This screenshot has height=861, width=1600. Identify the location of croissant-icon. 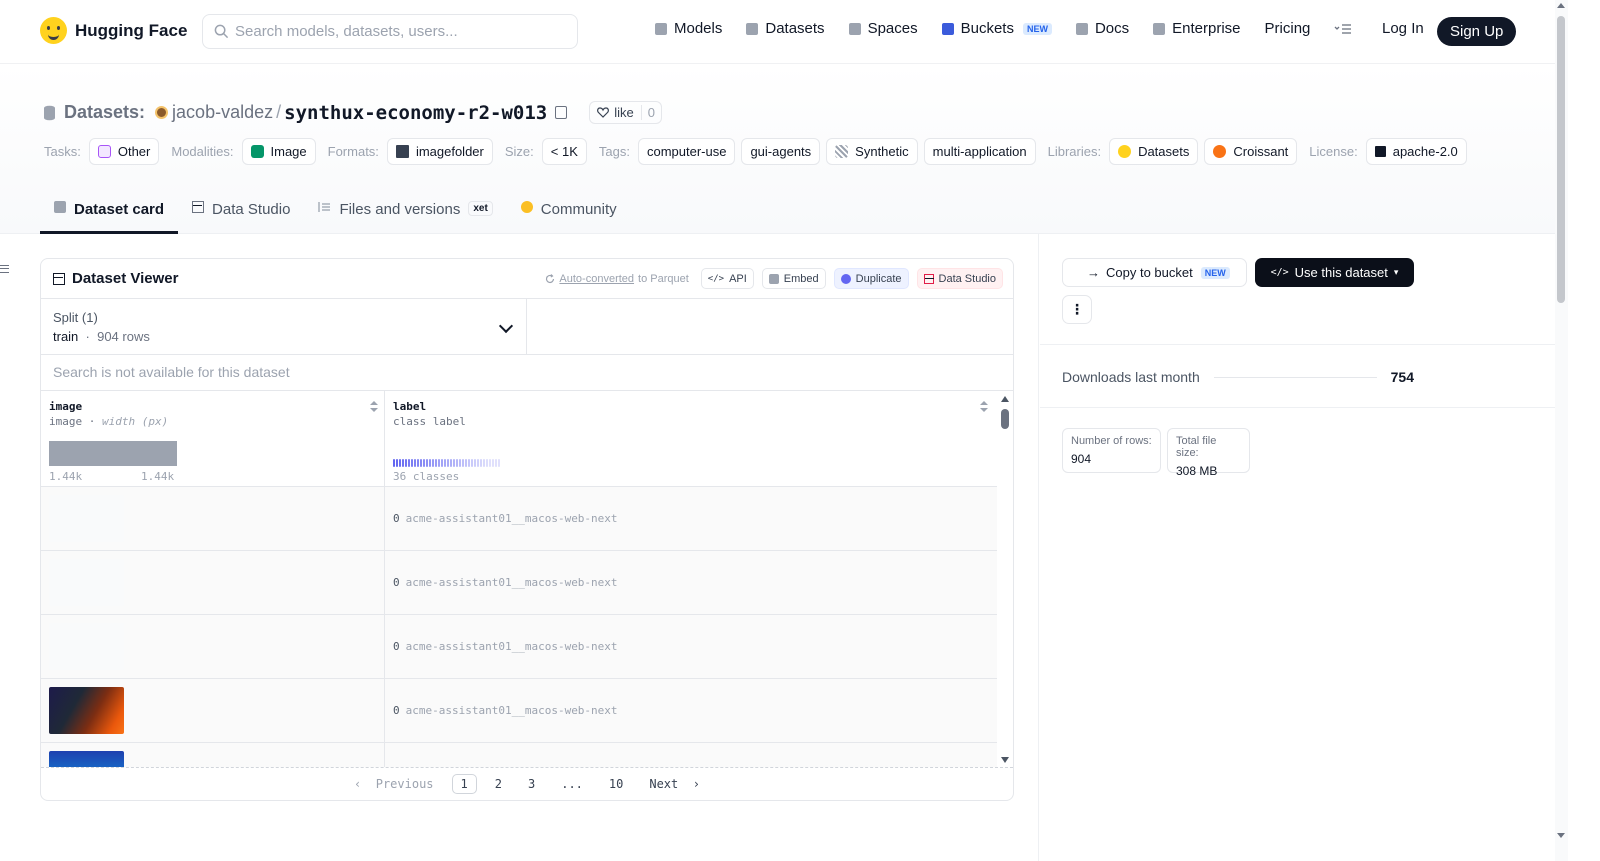
(1220, 151).